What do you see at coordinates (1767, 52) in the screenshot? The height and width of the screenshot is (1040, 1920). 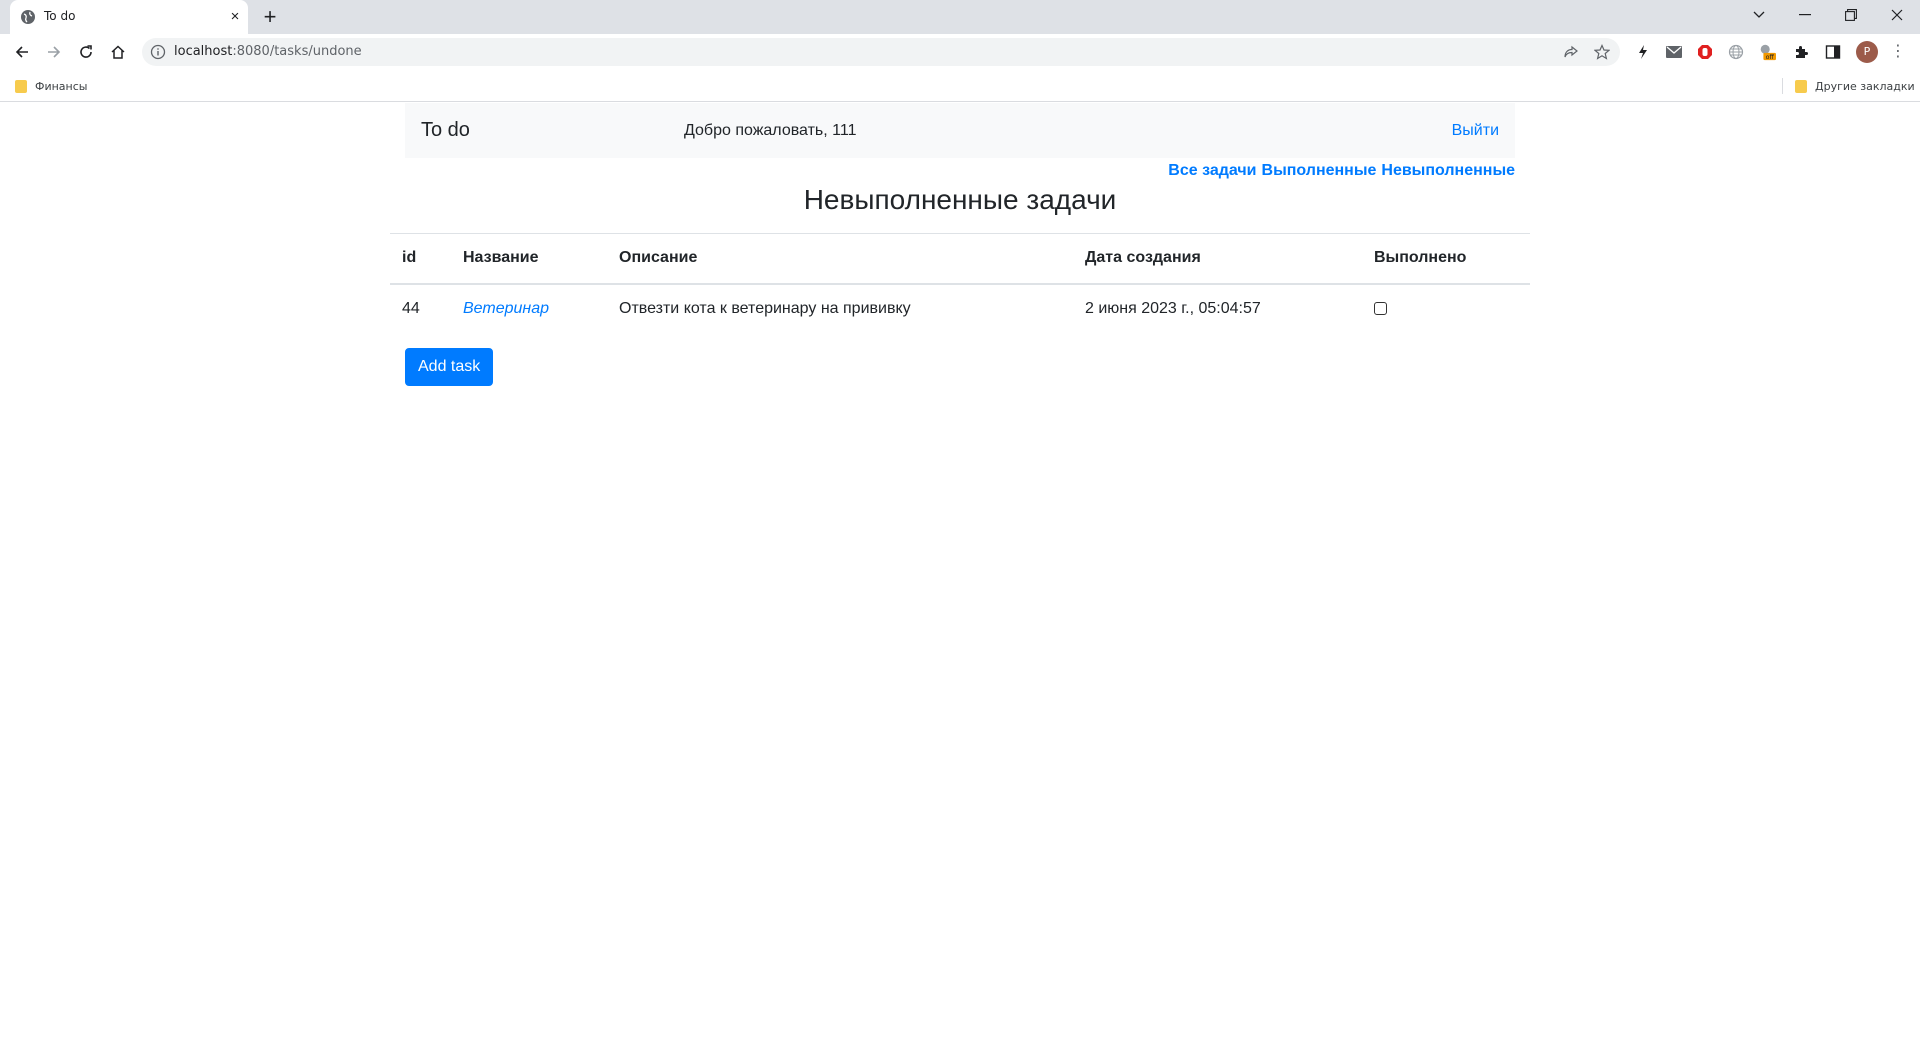 I see `off-badge-extension-icon: off` at bounding box center [1767, 52].